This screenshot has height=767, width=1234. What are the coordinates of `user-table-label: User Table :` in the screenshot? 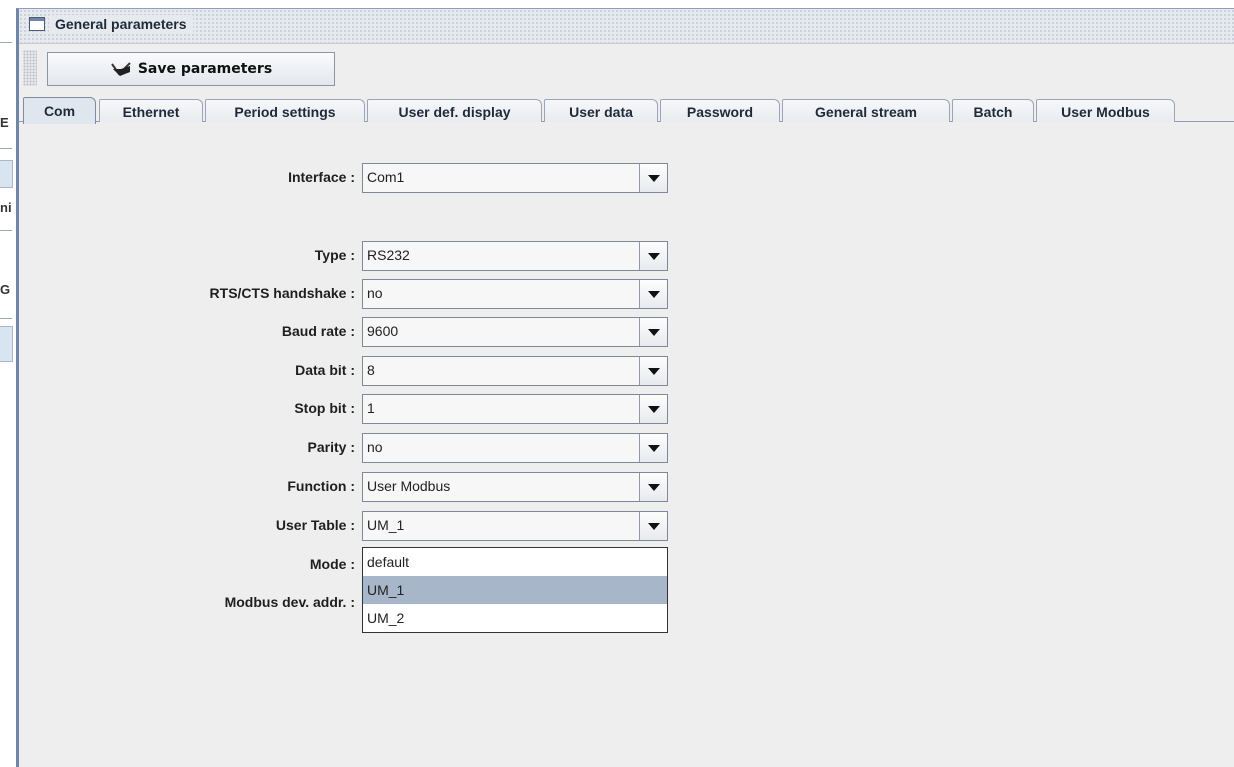 It's located at (315, 525).